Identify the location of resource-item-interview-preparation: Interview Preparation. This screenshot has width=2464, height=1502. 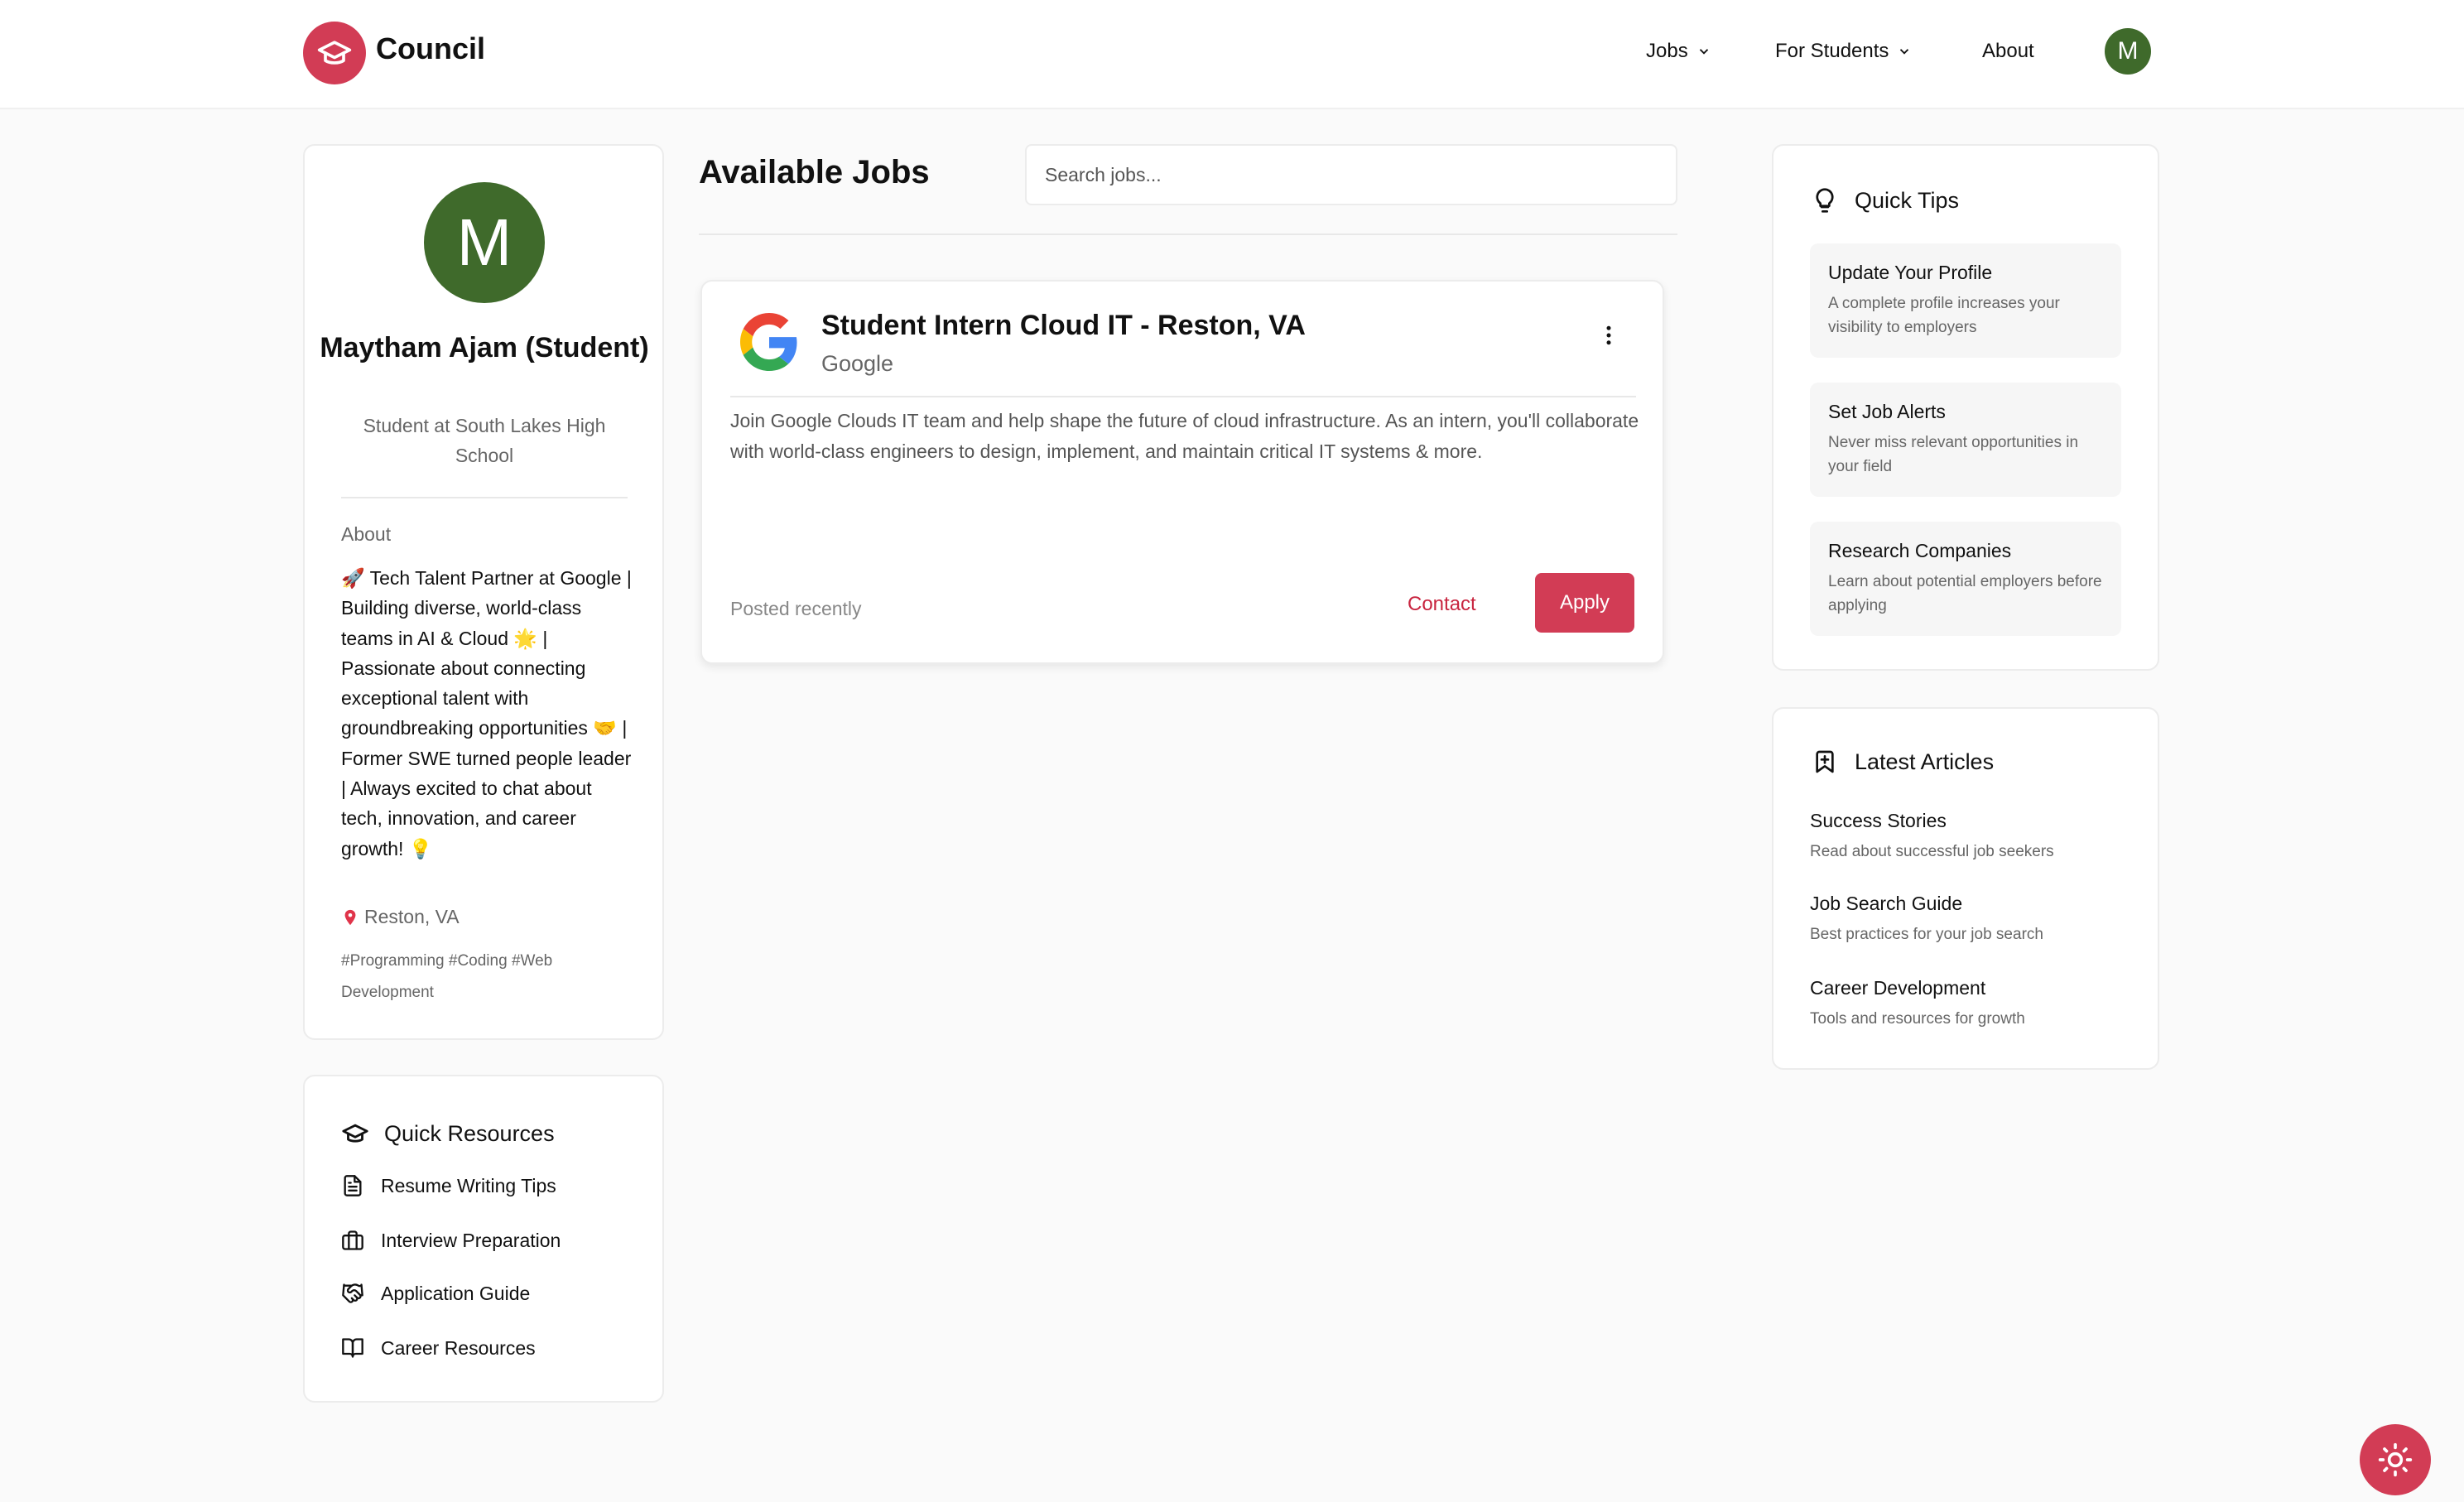
(451, 1240).